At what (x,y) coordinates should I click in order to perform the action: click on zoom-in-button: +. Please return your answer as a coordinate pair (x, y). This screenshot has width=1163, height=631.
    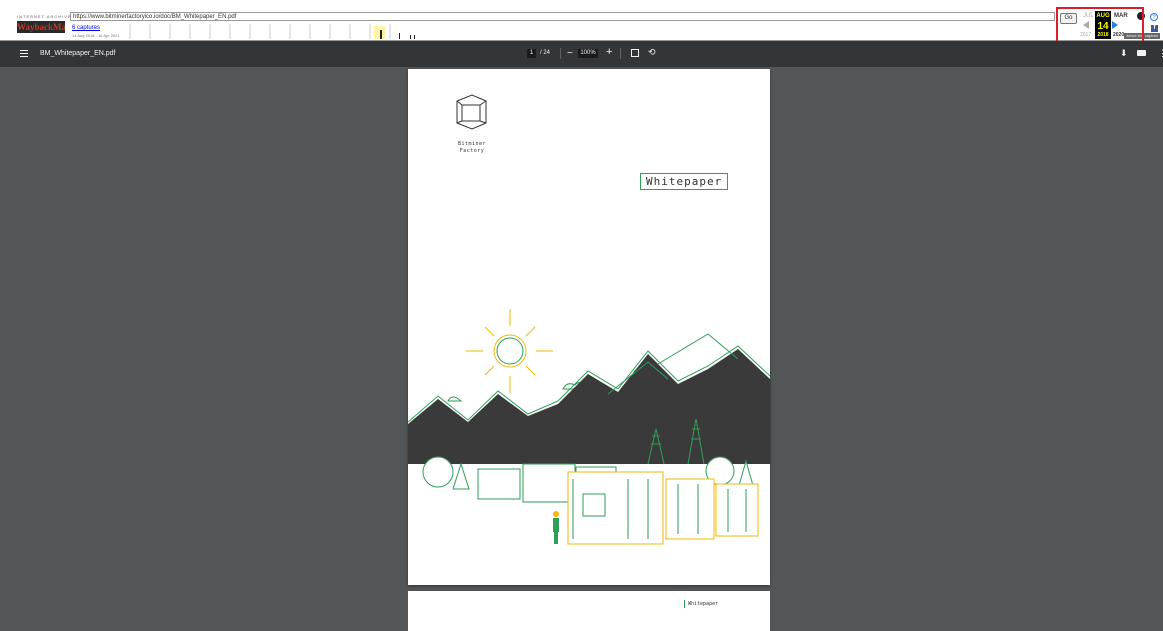
    Looking at the image, I should click on (609, 52).